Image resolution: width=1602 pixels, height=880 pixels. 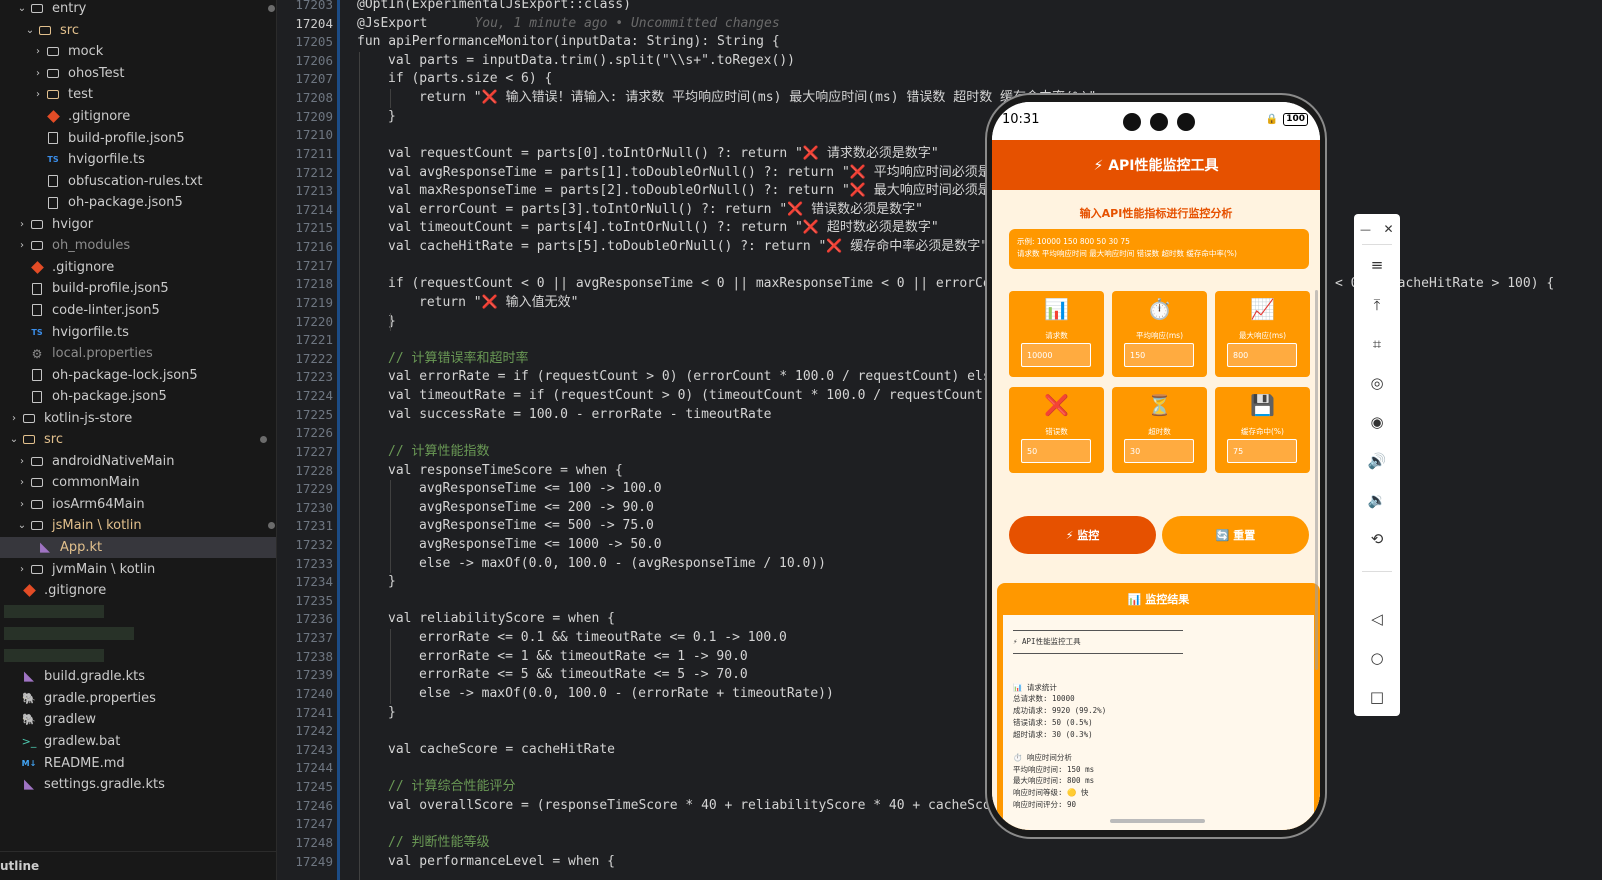 I want to click on back-icon: ◁, so click(x=1377, y=619).